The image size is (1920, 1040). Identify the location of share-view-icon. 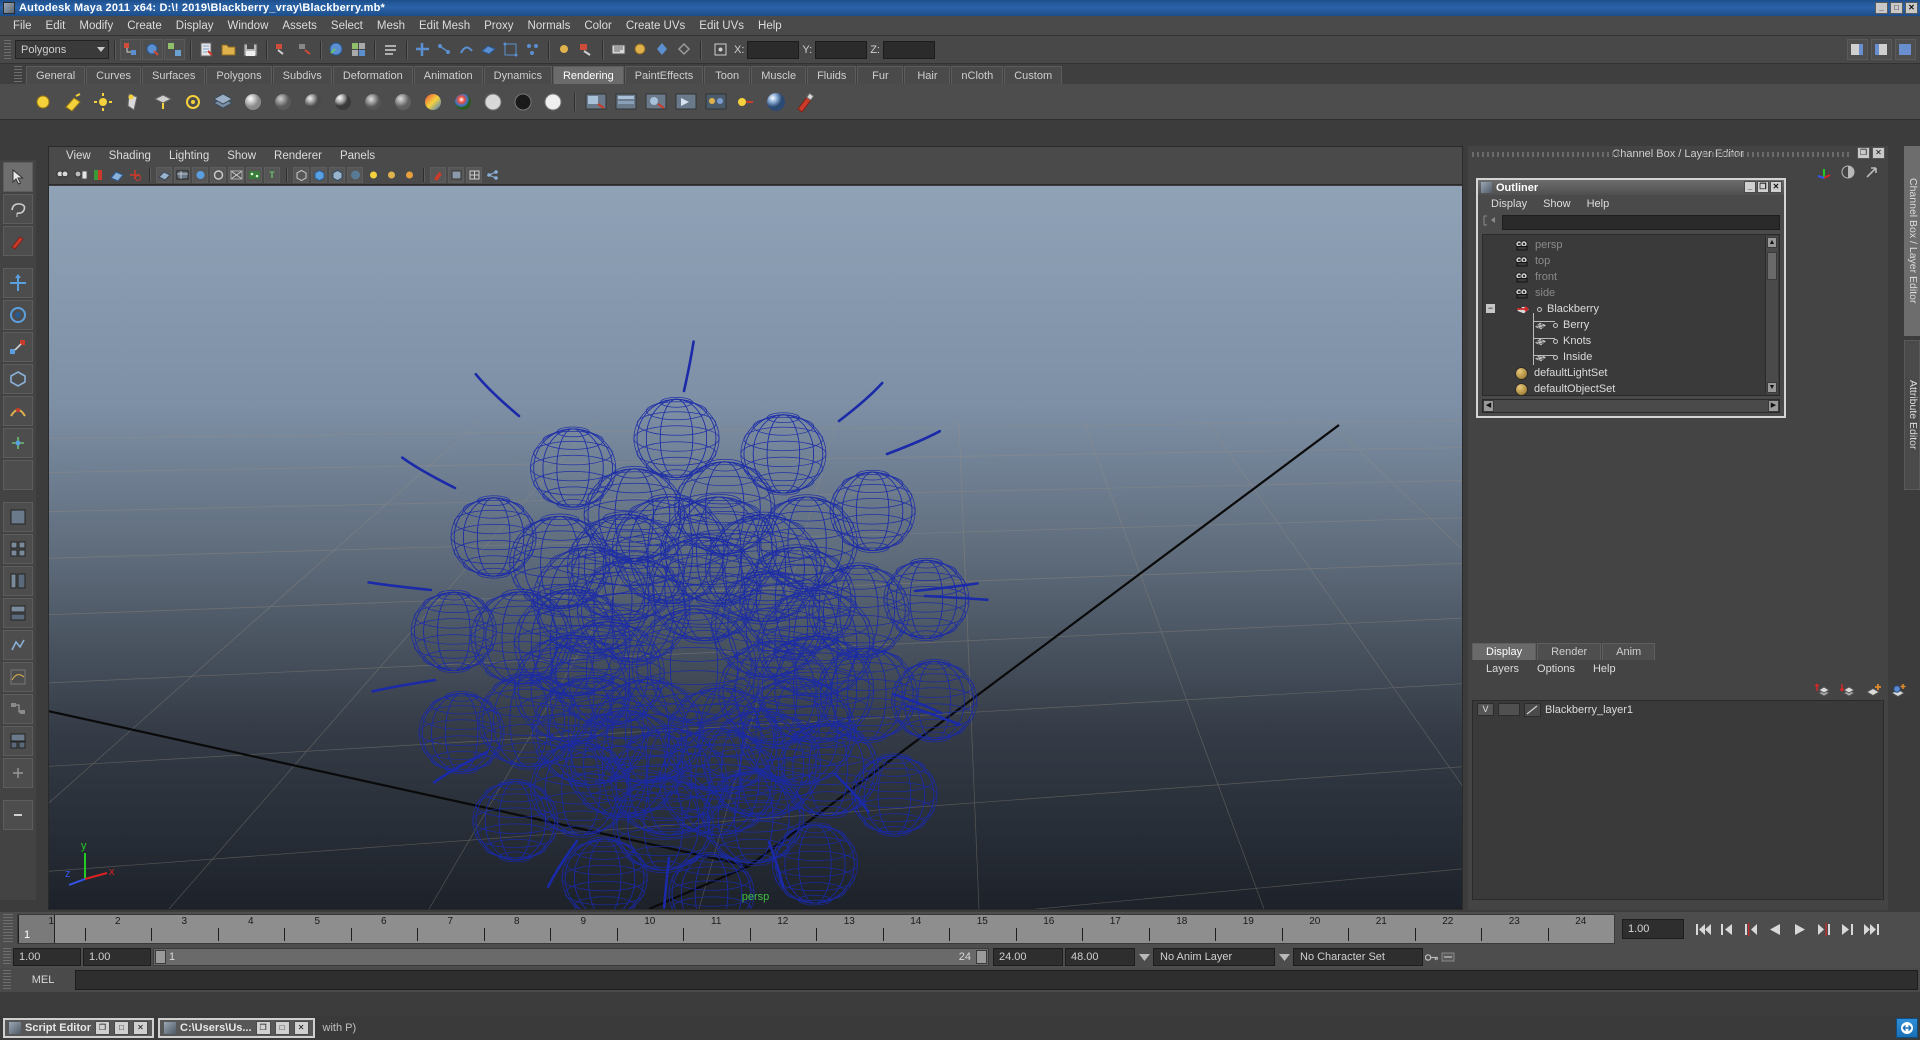
(492, 175).